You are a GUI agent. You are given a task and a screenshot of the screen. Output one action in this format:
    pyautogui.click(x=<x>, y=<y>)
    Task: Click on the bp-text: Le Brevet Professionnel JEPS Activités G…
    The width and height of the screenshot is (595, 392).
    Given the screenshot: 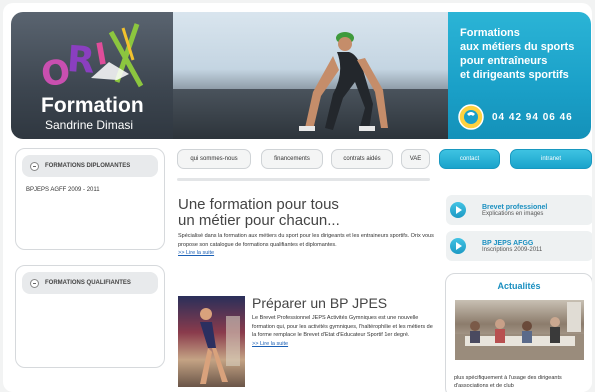 What is the action you would take?
    pyautogui.click(x=342, y=326)
    